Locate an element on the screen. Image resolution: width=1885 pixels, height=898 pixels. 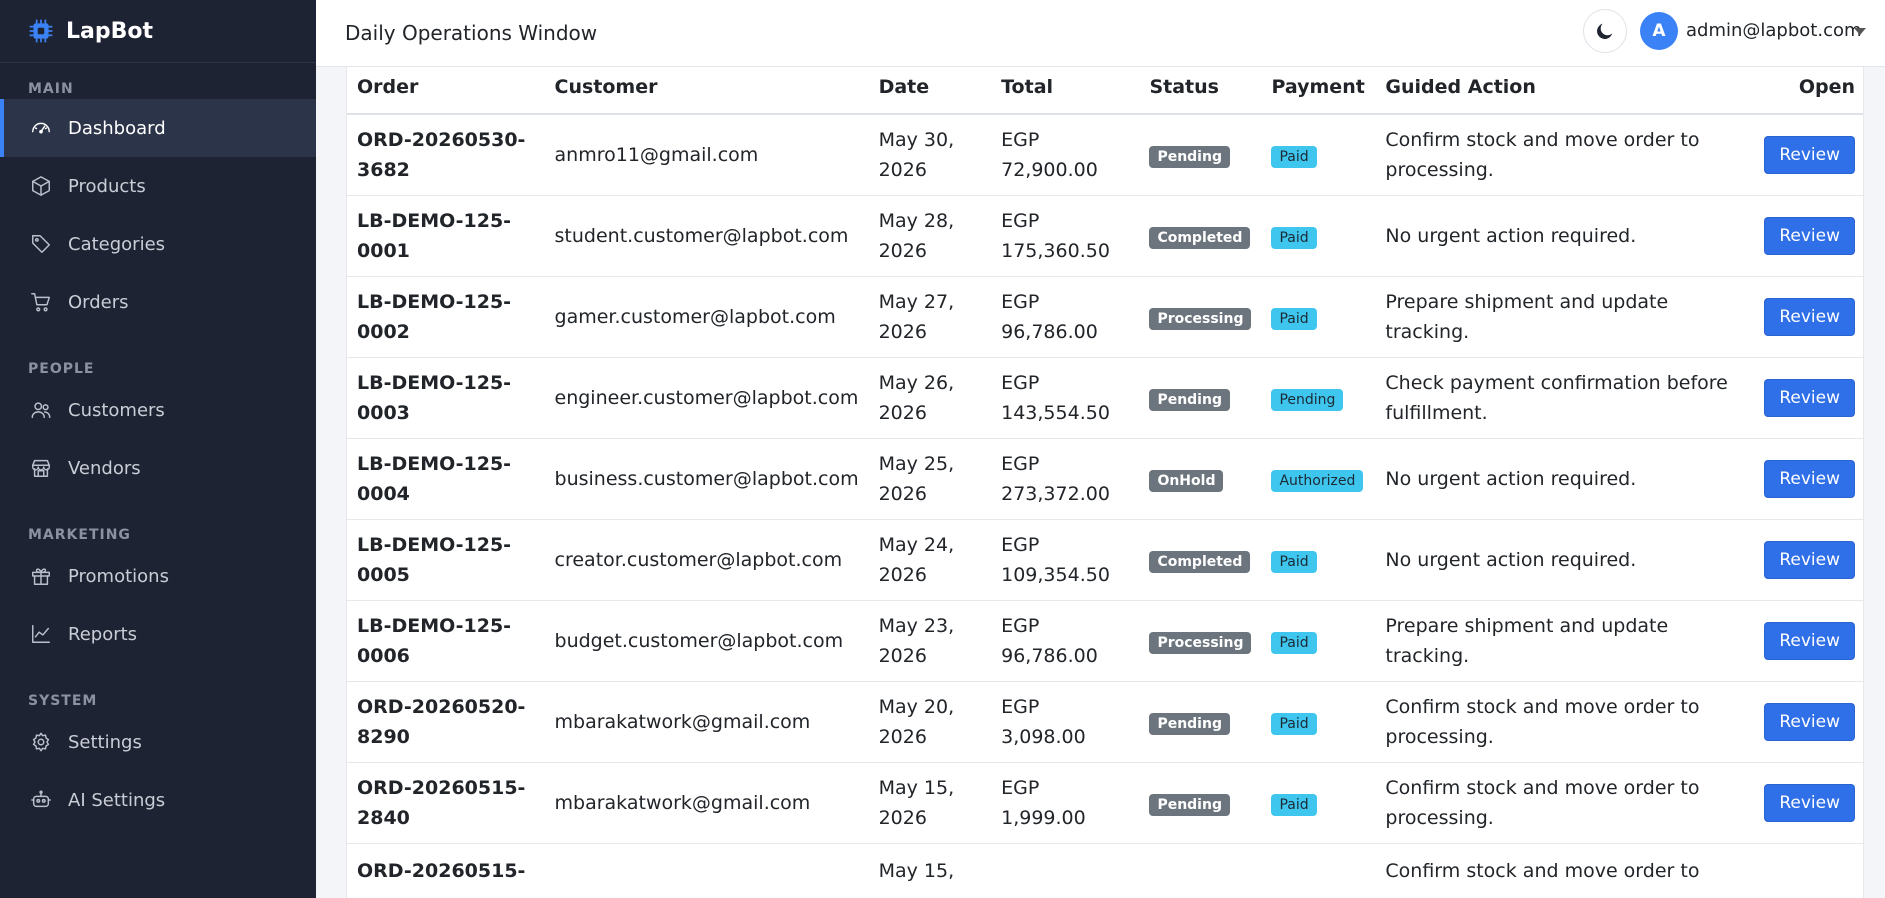
order-total: EGP 109,354.50 is located at coordinates (1065, 560).